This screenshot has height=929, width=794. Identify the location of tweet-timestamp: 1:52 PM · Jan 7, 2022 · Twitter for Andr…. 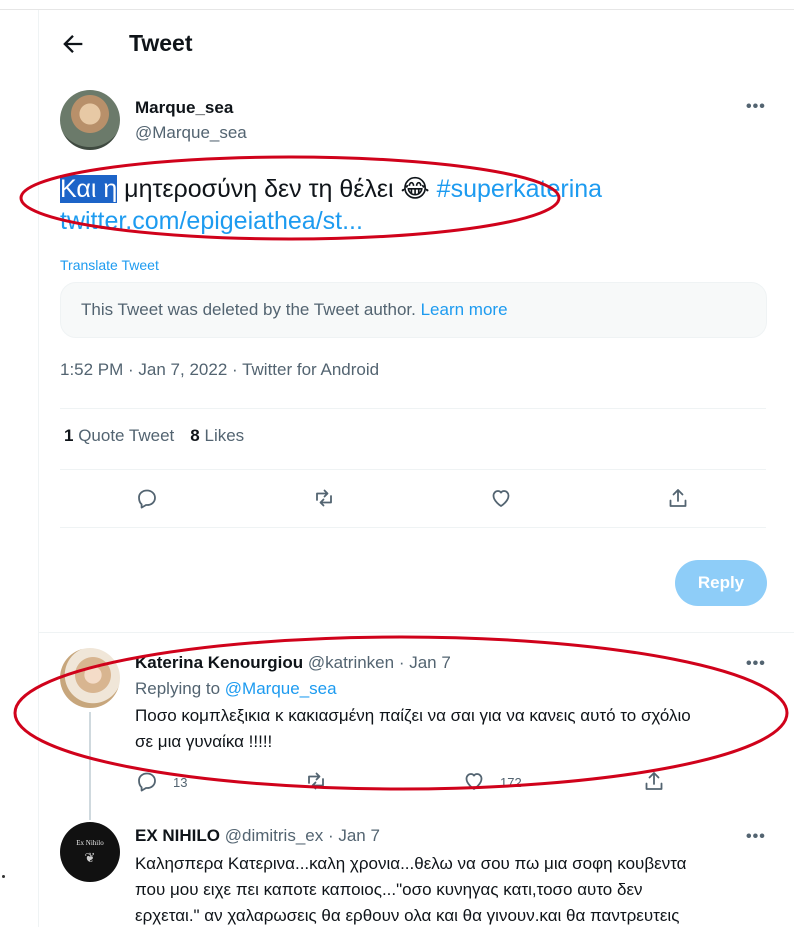
(219, 370).